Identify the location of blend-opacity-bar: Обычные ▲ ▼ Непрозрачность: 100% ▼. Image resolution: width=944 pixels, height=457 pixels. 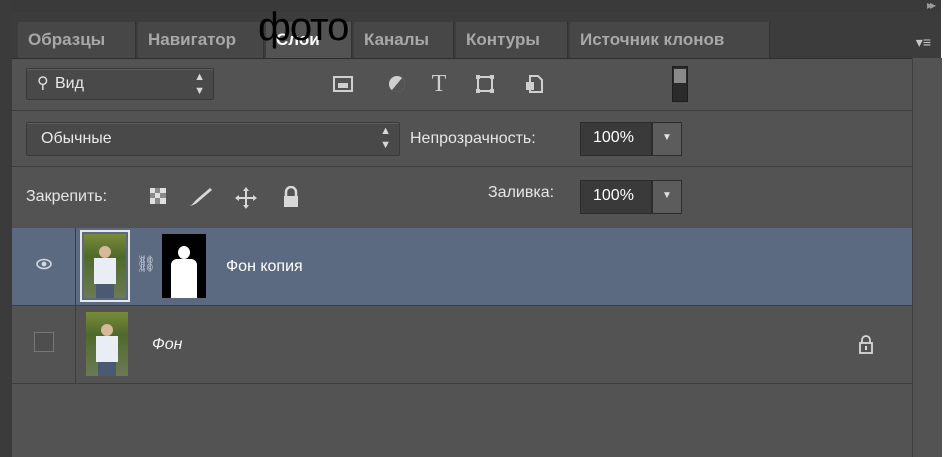
(462, 138).